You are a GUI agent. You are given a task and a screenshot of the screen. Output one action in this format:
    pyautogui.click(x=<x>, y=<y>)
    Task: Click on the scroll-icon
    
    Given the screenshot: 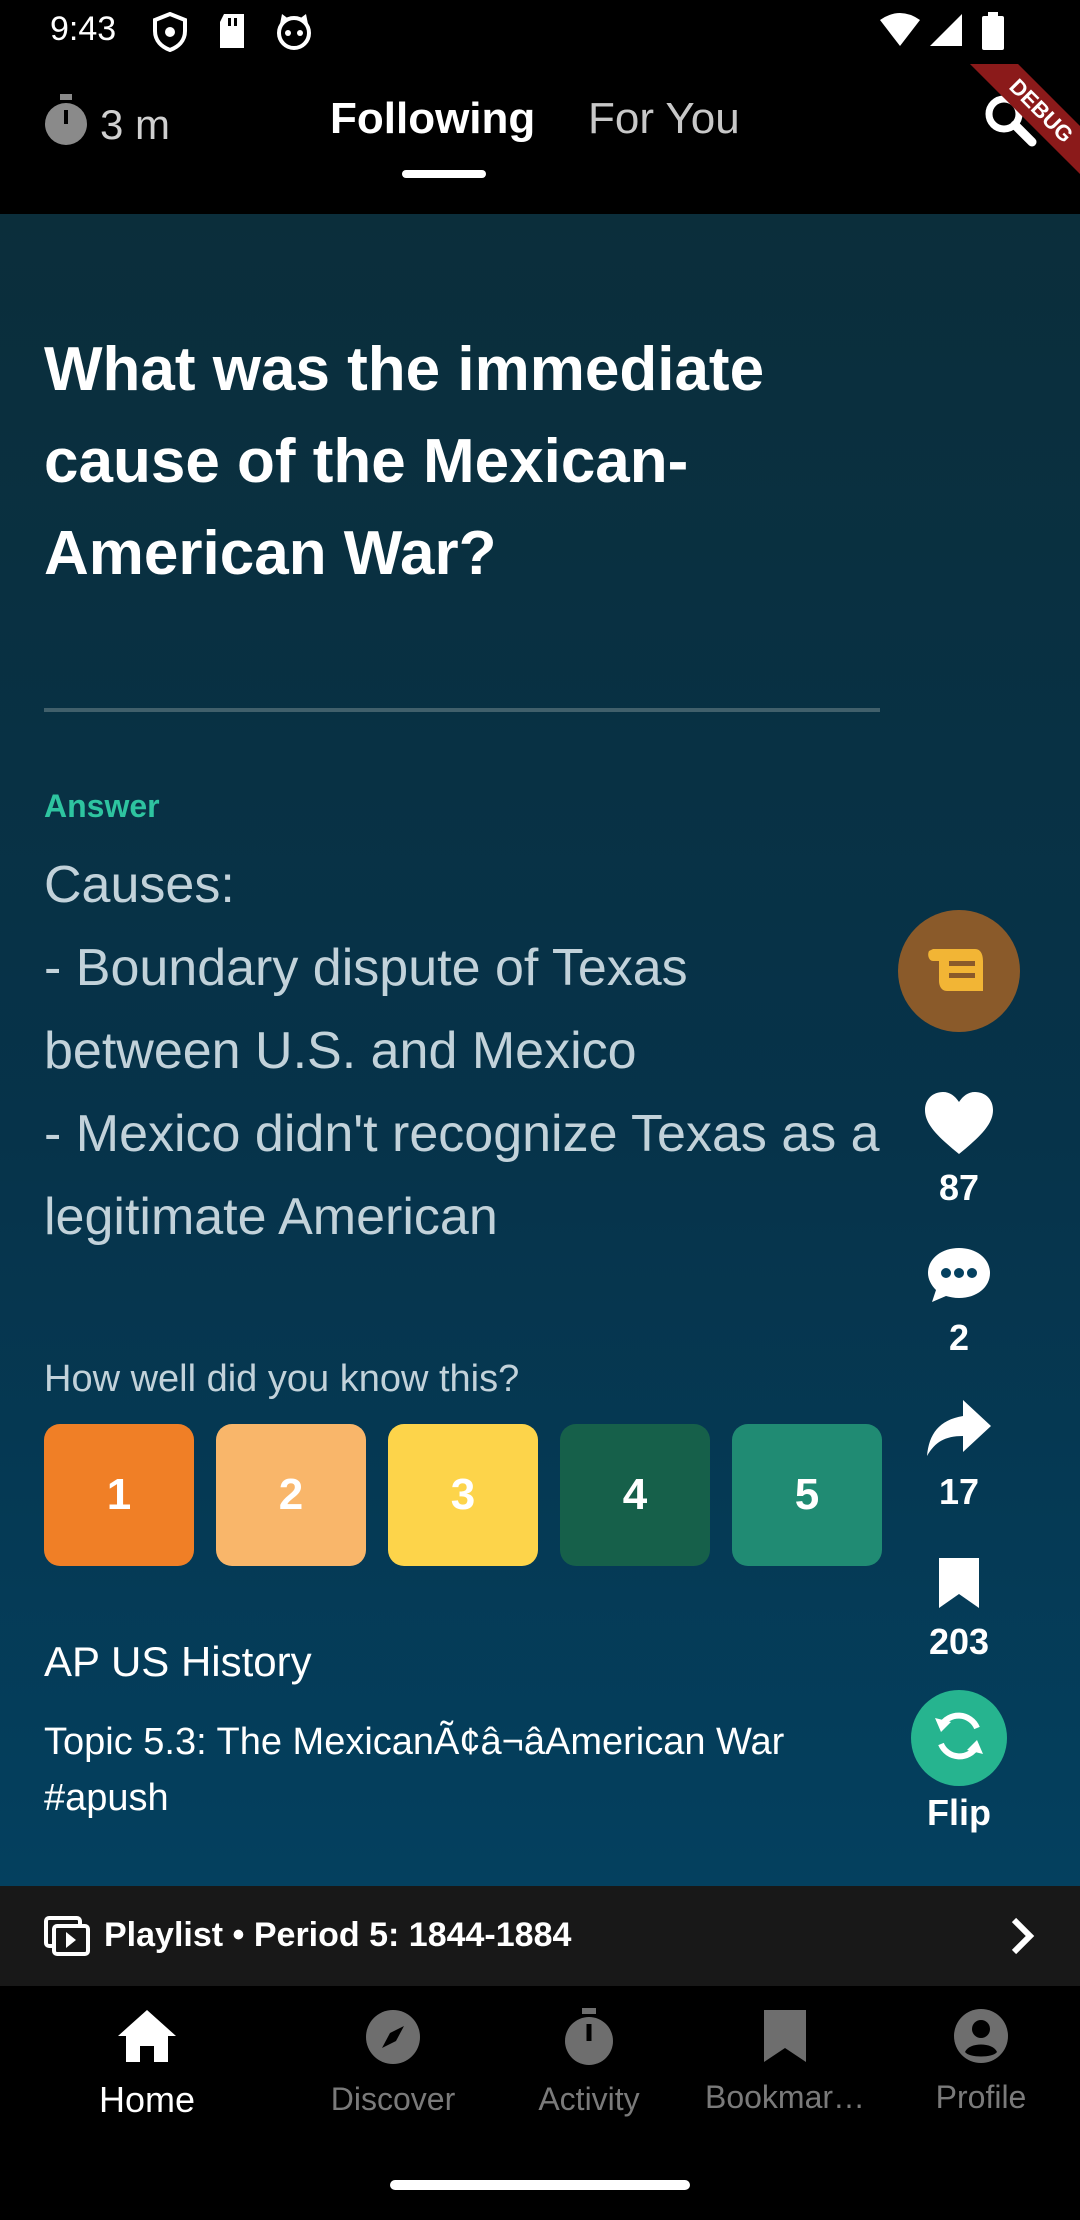 What is the action you would take?
    pyautogui.click(x=959, y=971)
    